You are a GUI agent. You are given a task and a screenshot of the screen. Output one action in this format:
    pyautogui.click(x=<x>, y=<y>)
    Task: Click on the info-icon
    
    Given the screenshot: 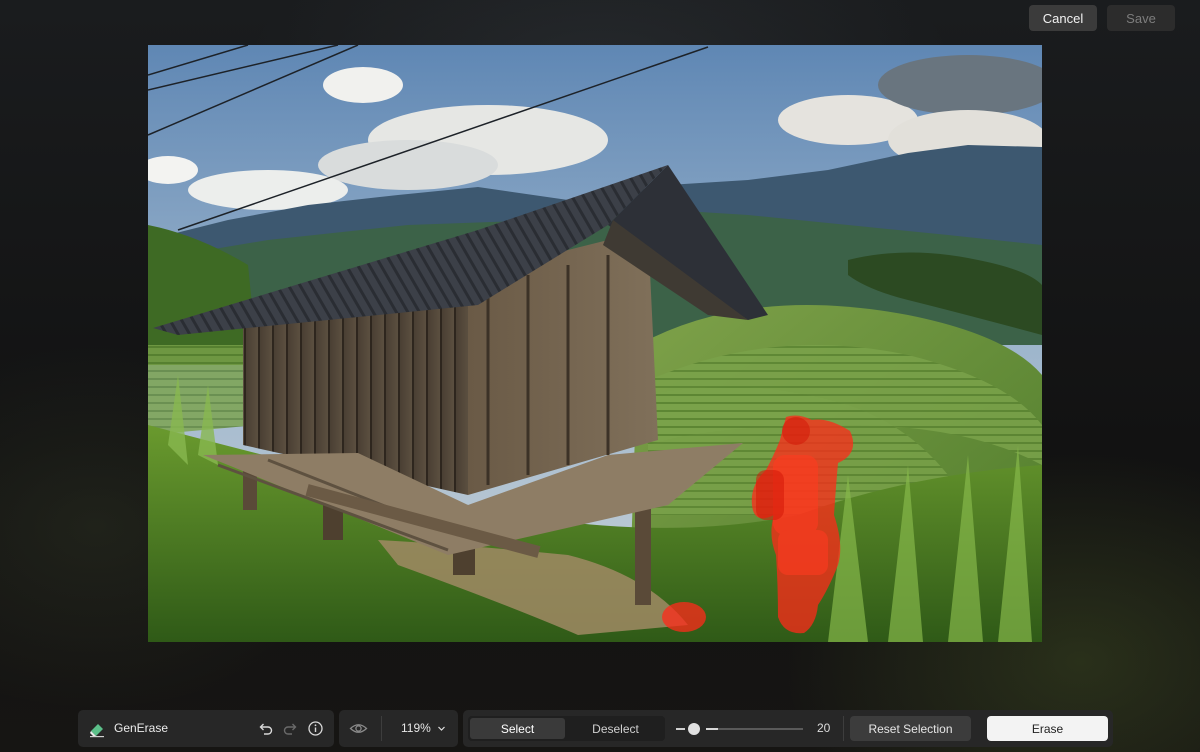 What is the action you would take?
    pyautogui.click(x=315, y=728)
    